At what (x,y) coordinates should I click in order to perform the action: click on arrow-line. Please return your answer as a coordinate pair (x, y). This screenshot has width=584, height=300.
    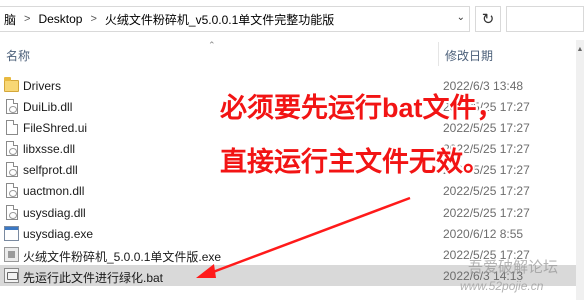
    Looking at the image, I should click on (307, 236).